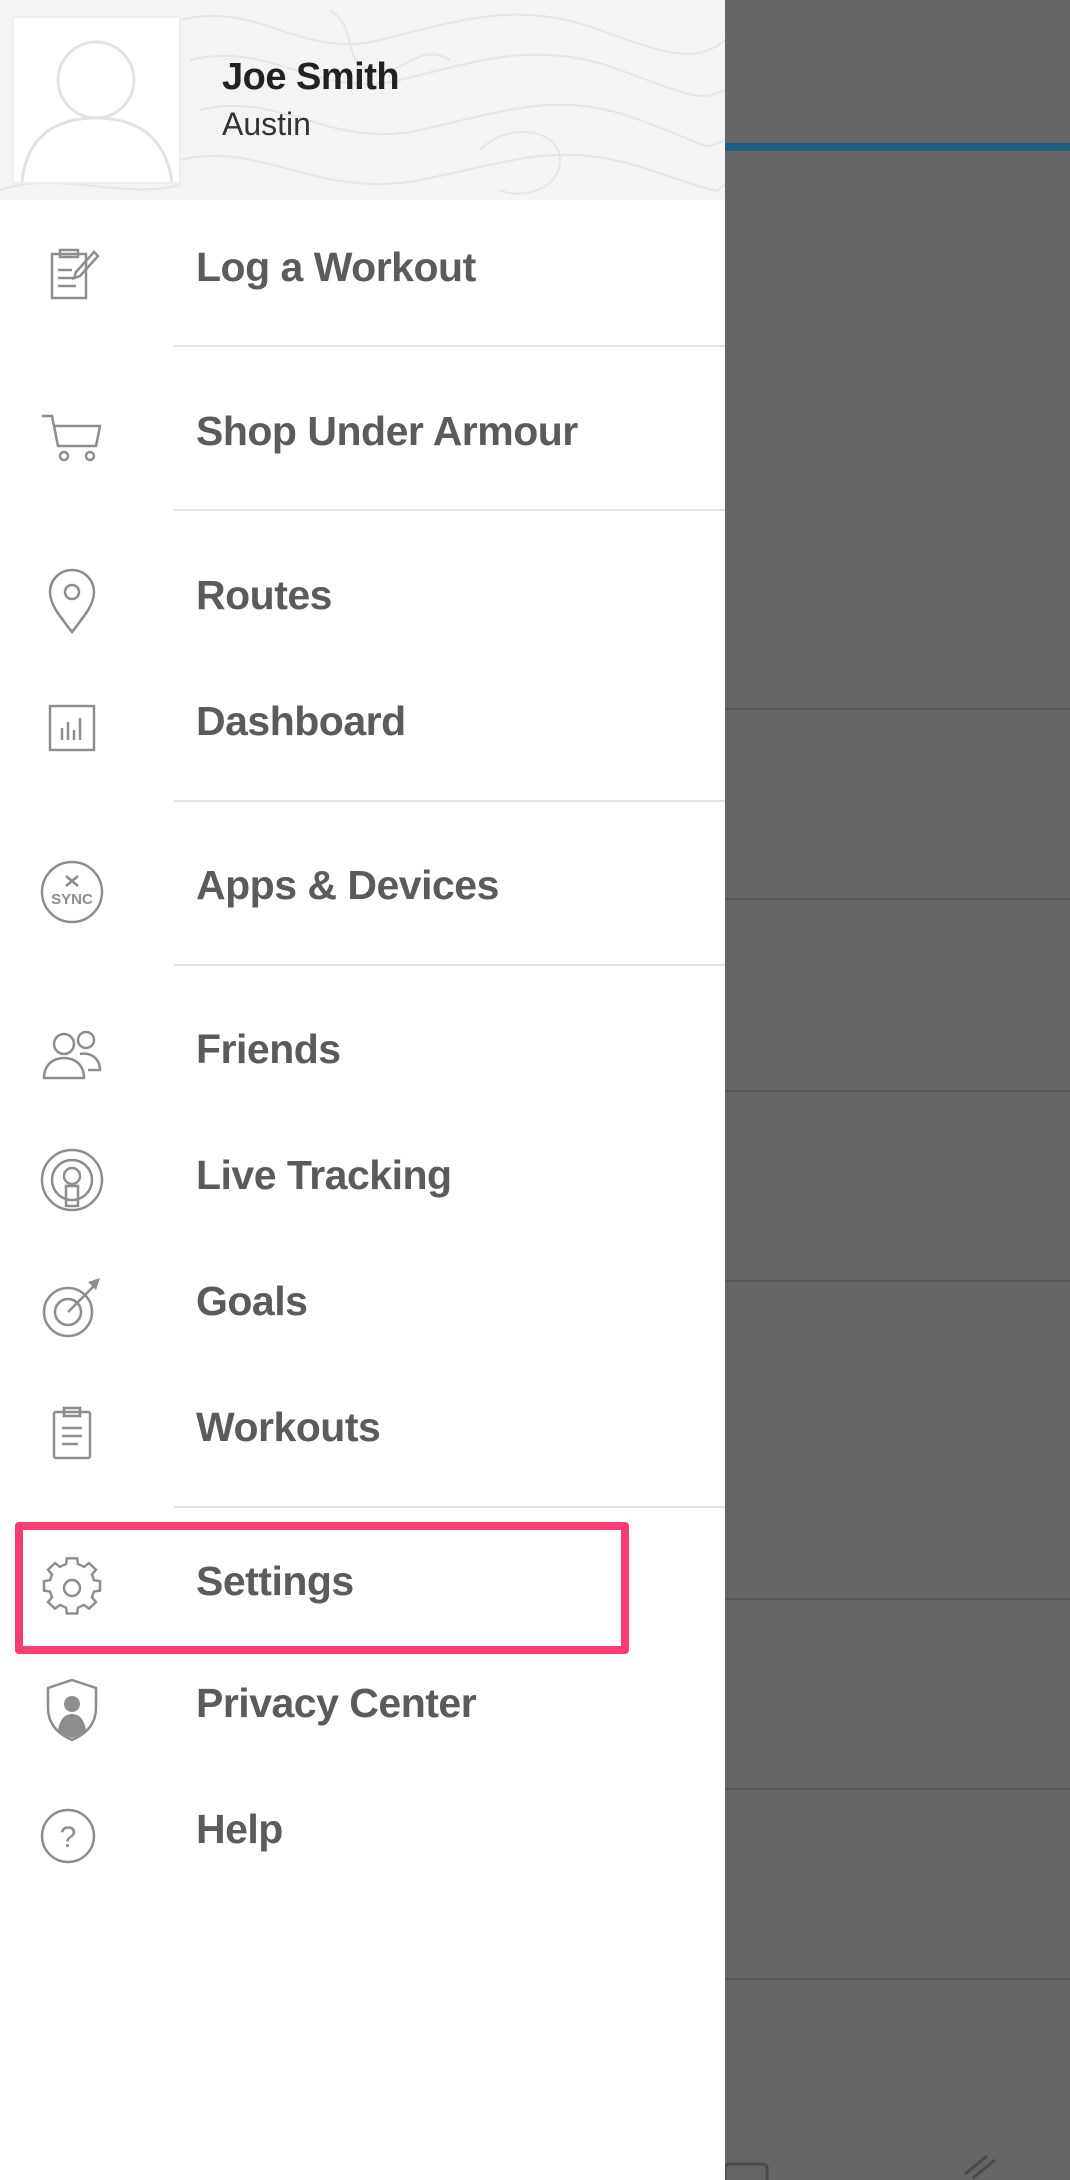  Describe the element at coordinates (72, 1055) in the screenshot. I see `friends-icon` at that location.